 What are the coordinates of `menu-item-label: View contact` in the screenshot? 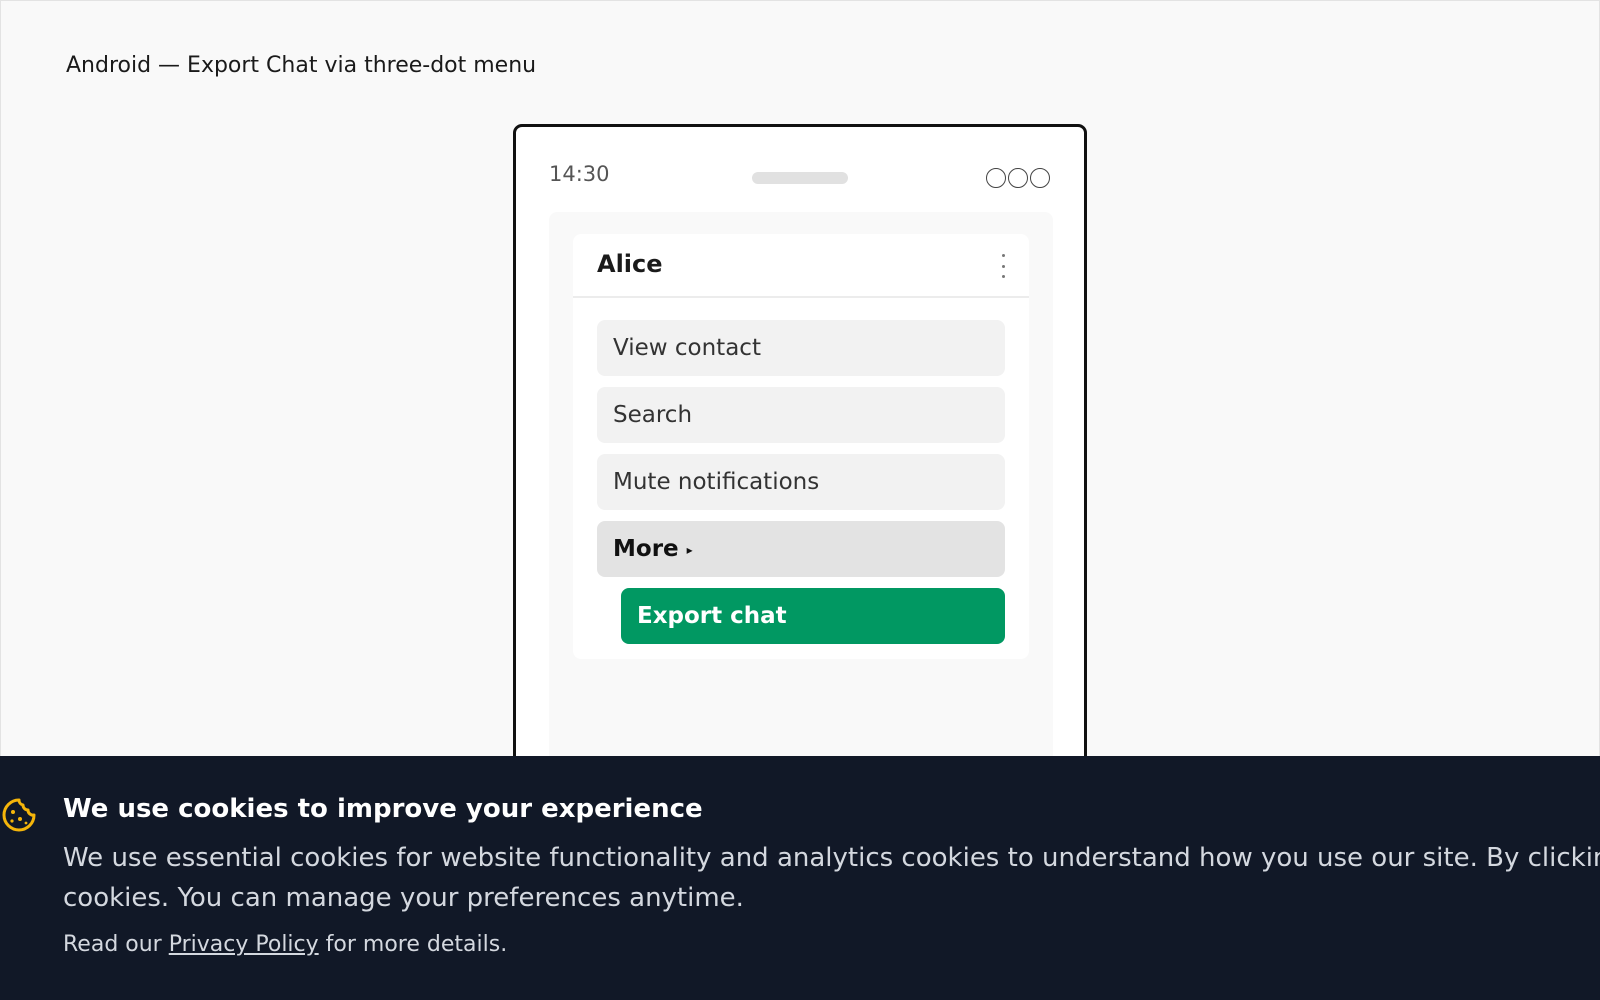 It's located at (687, 348).